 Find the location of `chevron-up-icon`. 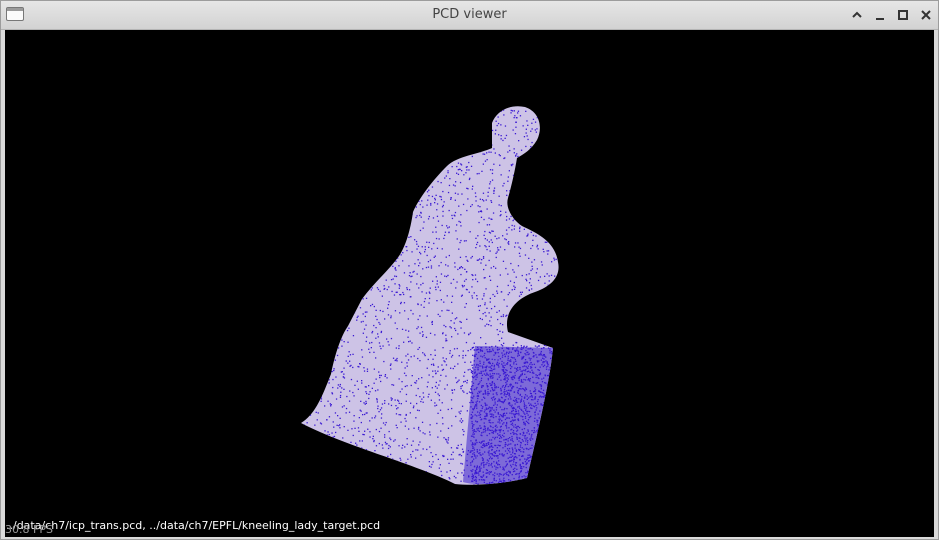

chevron-up-icon is located at coordinates (857, 14).